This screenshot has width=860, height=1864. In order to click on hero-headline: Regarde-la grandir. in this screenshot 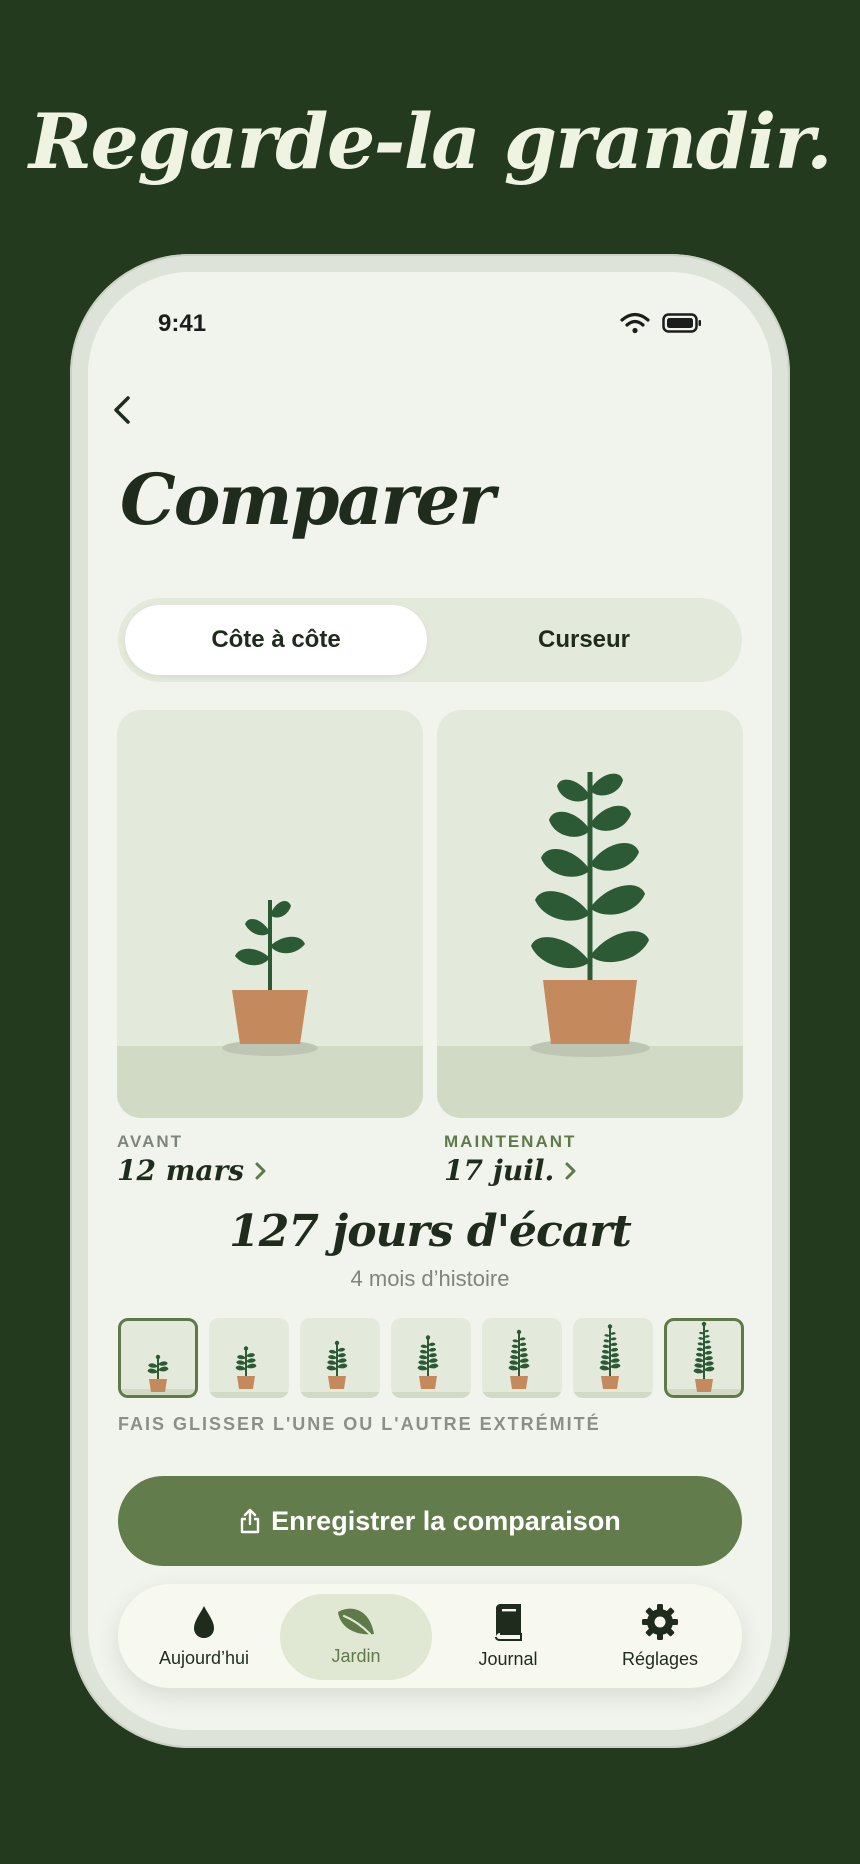, I will do `click(430, 141)`.